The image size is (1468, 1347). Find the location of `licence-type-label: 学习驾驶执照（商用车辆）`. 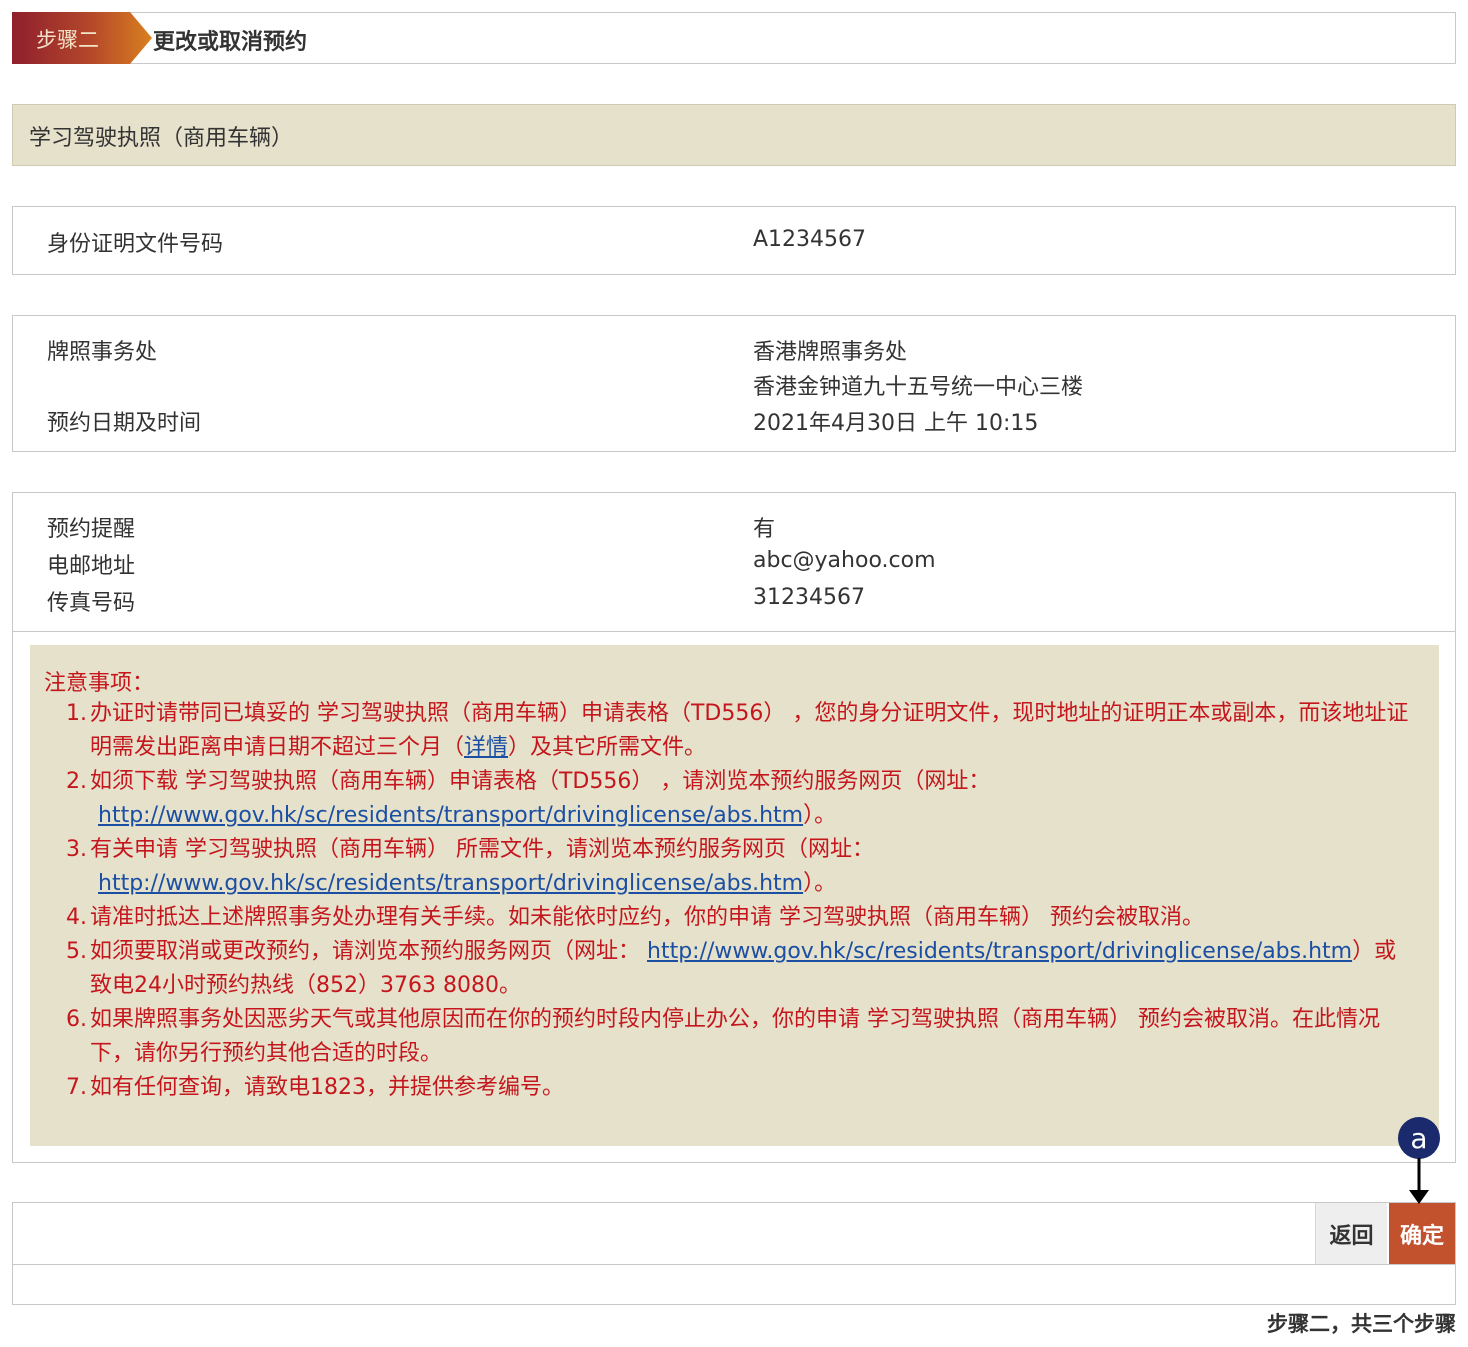

licence-type-label: 学习驾驶执照（商用车辆） is located at coordinates (161, 138).